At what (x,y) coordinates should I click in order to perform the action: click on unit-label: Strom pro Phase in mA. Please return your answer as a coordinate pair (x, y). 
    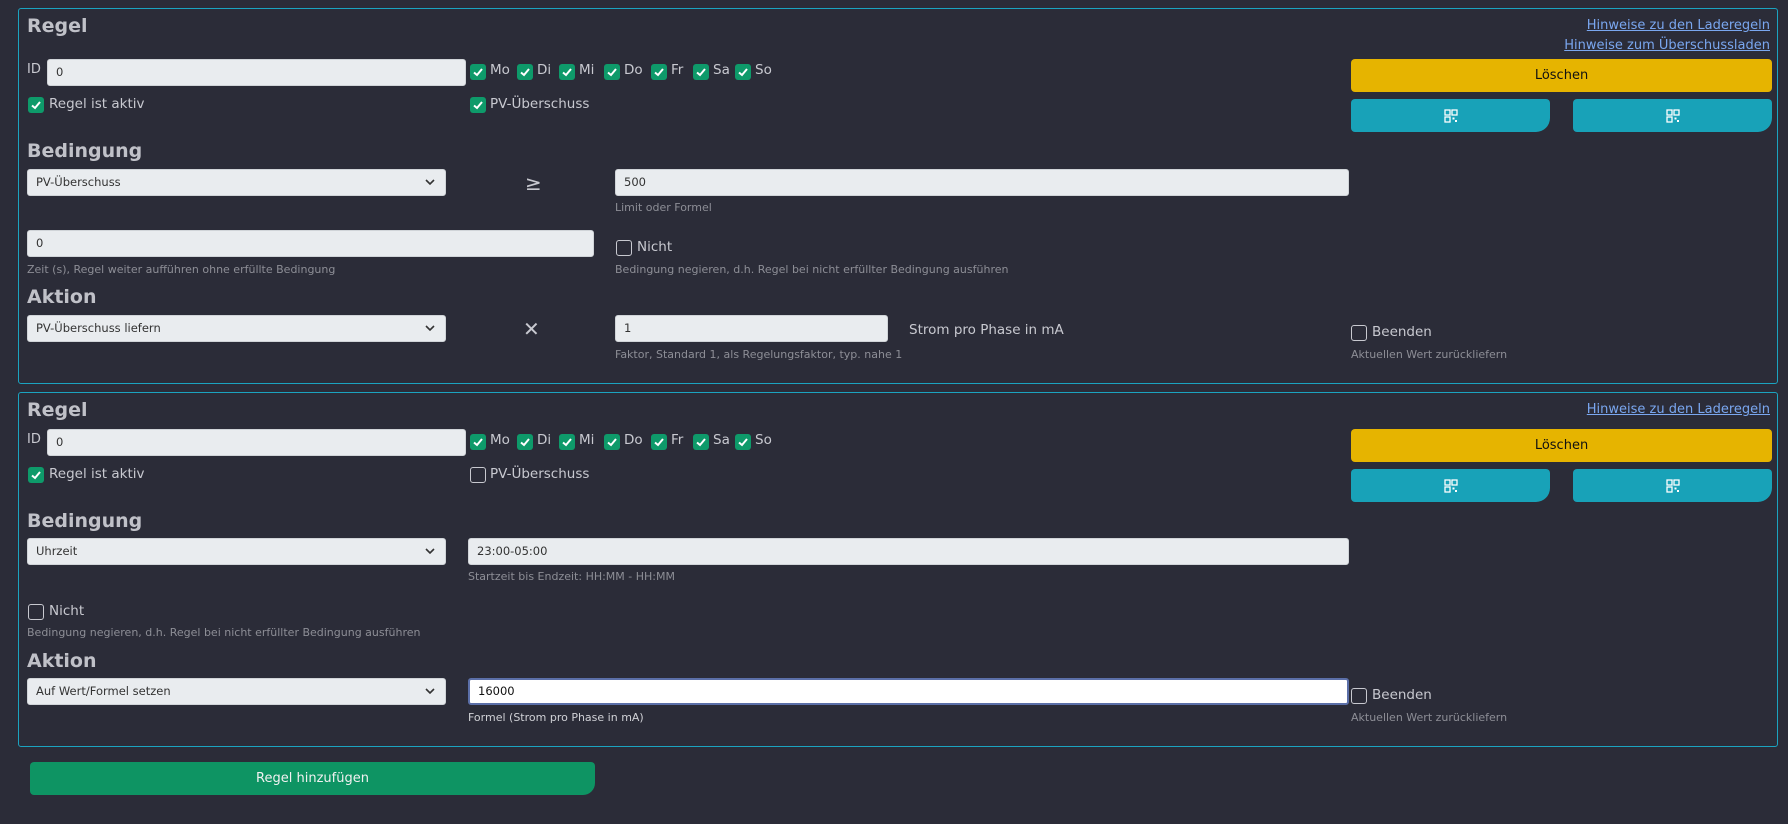
    Looking at the image, I should click on (986, 330).